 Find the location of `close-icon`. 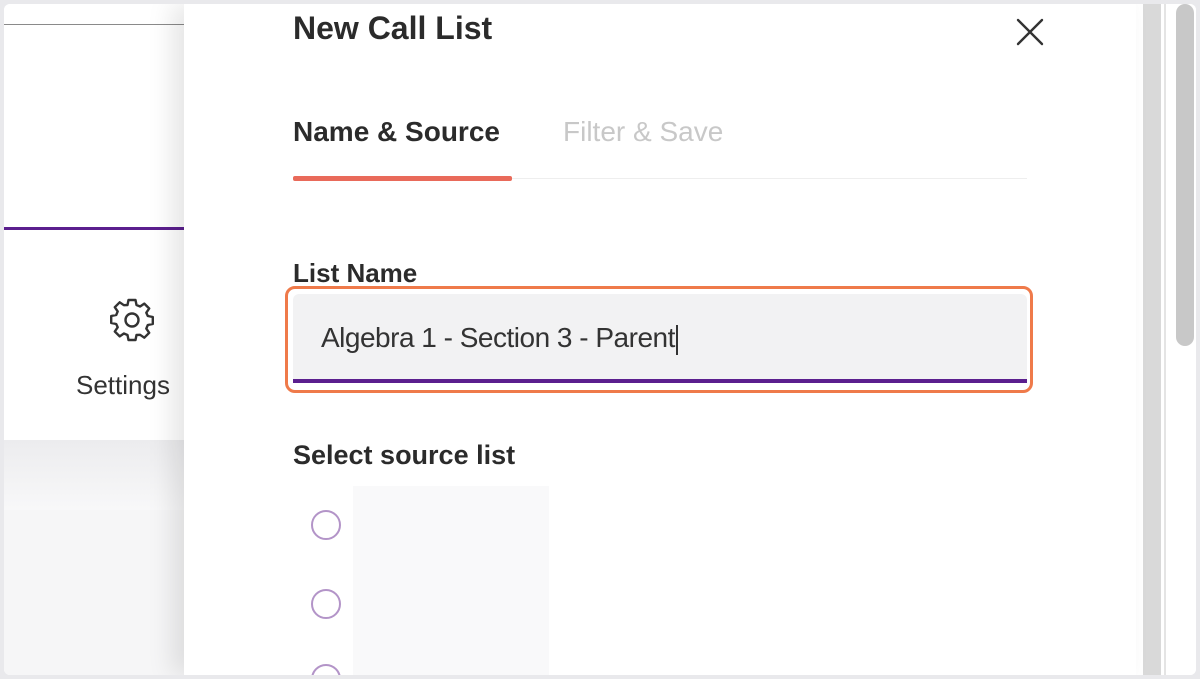

close-icon is located at coordinates (1030, 32).